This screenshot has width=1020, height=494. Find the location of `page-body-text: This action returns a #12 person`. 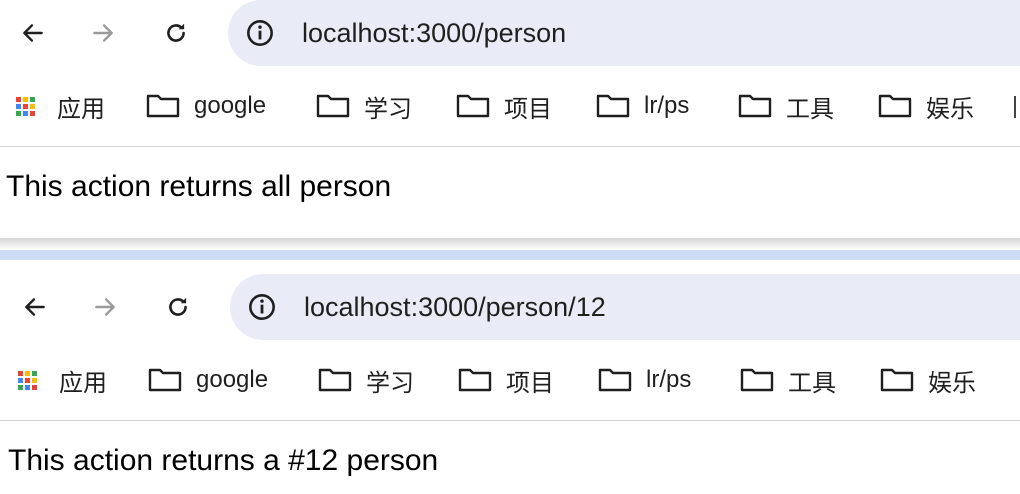

page-body-text: This action returns a #12 person is located at coordinates (223, 460).